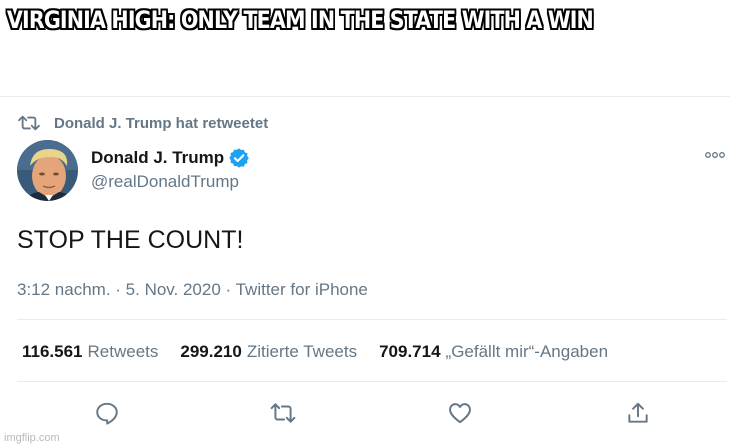  What do you see at coordinates (527, 351) in the screenshot?
I see `stat-label: „Gefällt mir“-Angaben` at bounding box center [527, 351].